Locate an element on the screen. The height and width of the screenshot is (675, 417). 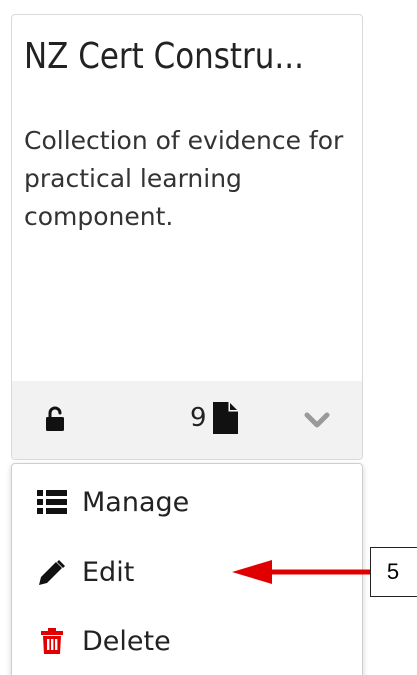
menu-item-manage: Manage is located at coordinates (187, 502).